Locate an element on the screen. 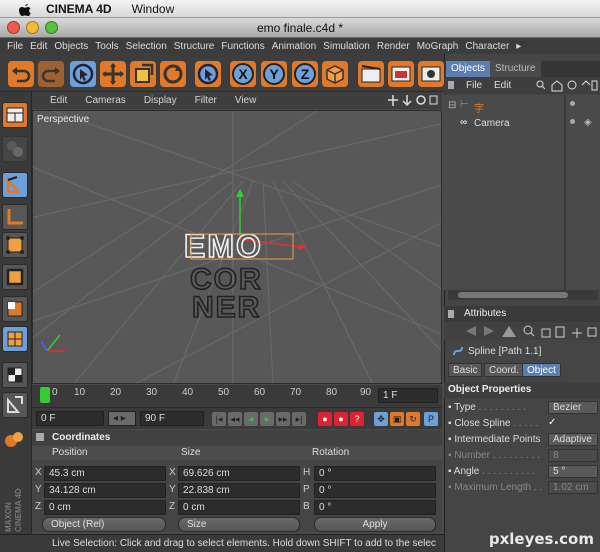 The image size is (600, 552). workplane-icon is located at coordinates (15, 405).